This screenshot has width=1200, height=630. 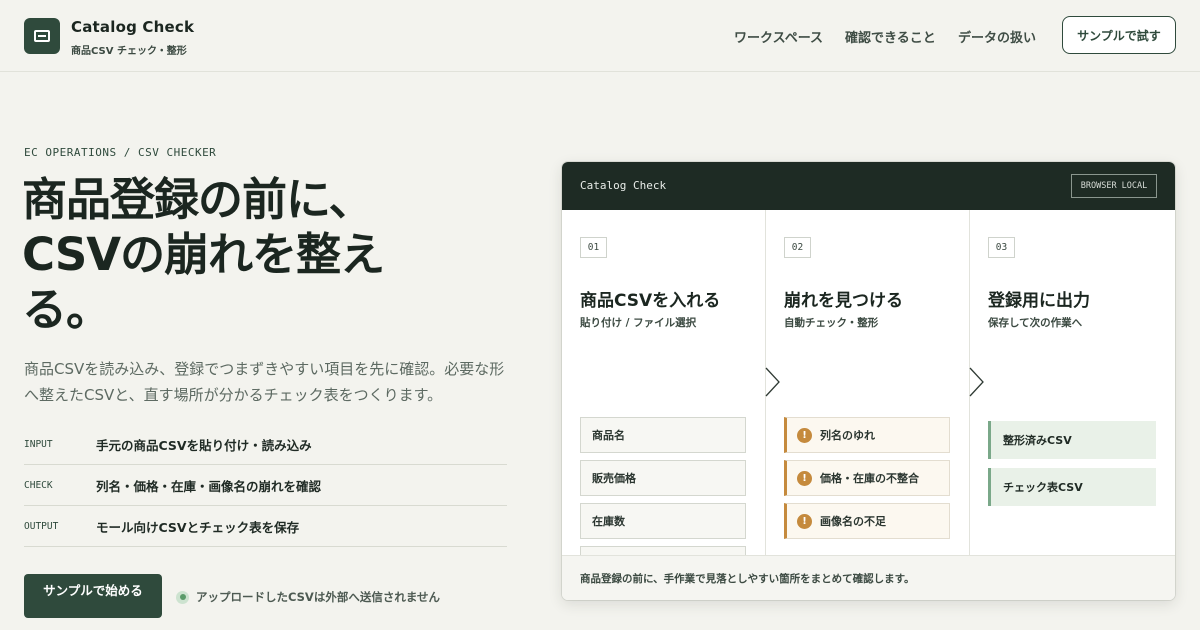 I want to click on logo-icon, so click(x=42, y=36).